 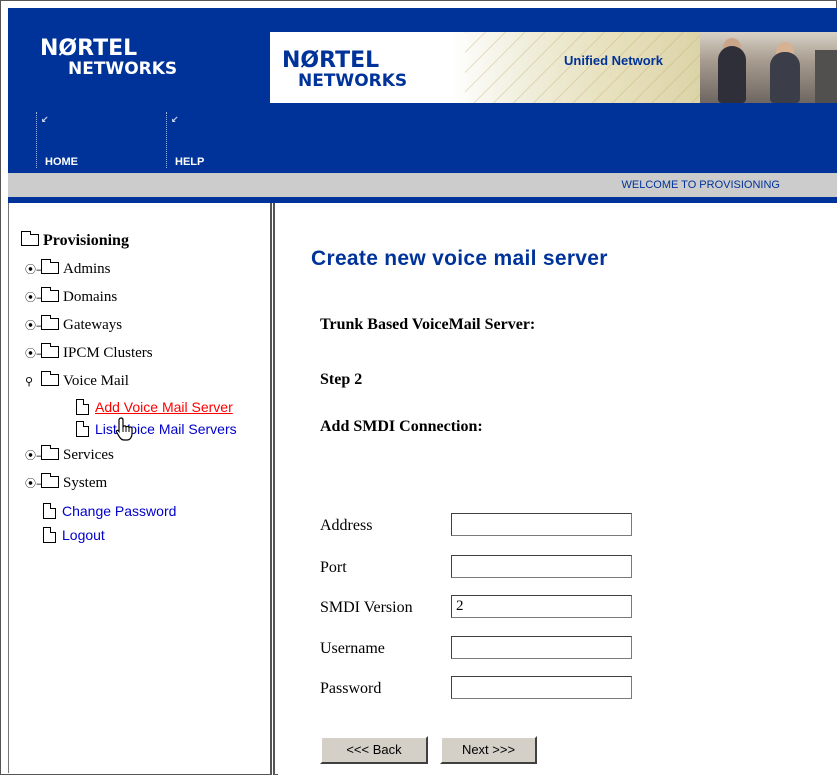 I want to click on server-type-heading: Trunk Based VoiceMail Server:, so click(x=428, y=324).